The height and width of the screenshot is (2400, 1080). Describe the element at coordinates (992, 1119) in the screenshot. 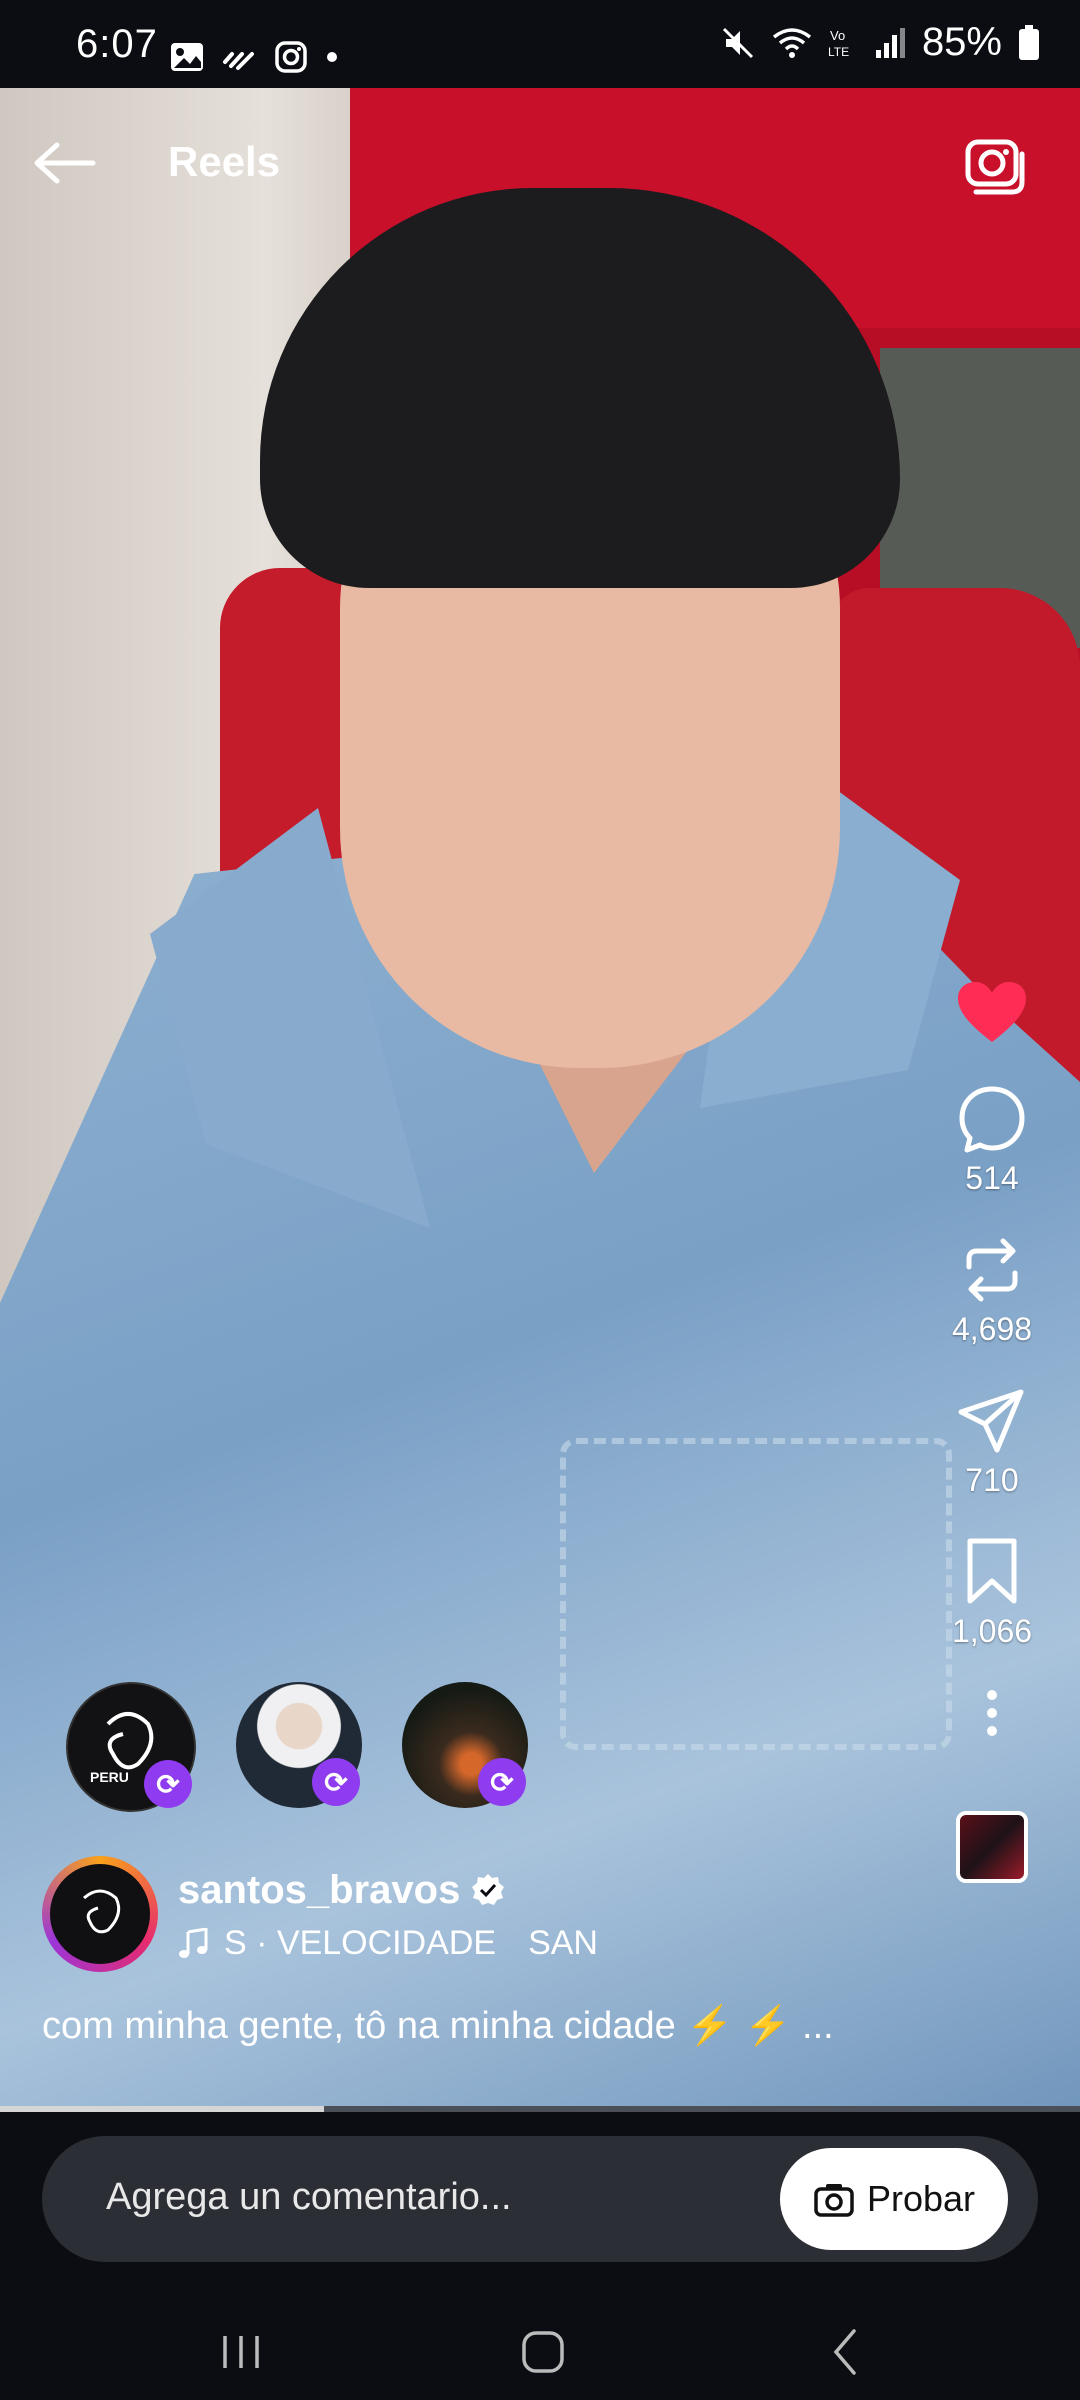

I see `comment-bubble-icon` at that location.